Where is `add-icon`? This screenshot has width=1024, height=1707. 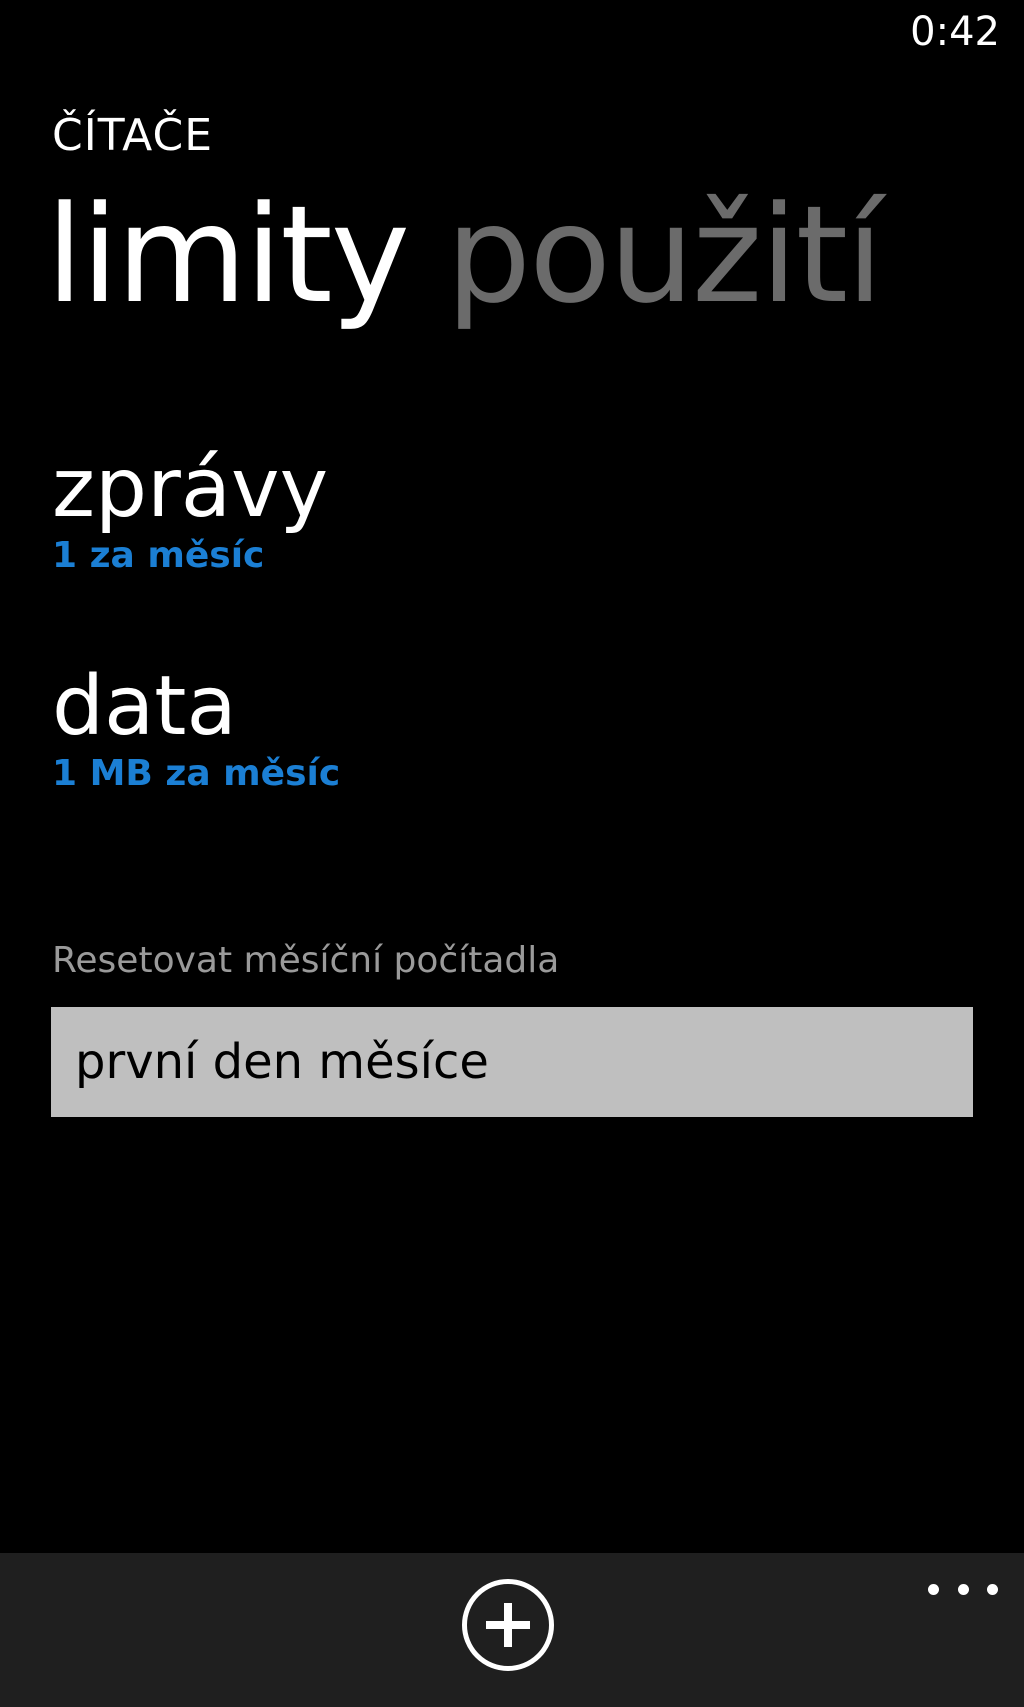
add-icon is located at coordinates (508, 1625).